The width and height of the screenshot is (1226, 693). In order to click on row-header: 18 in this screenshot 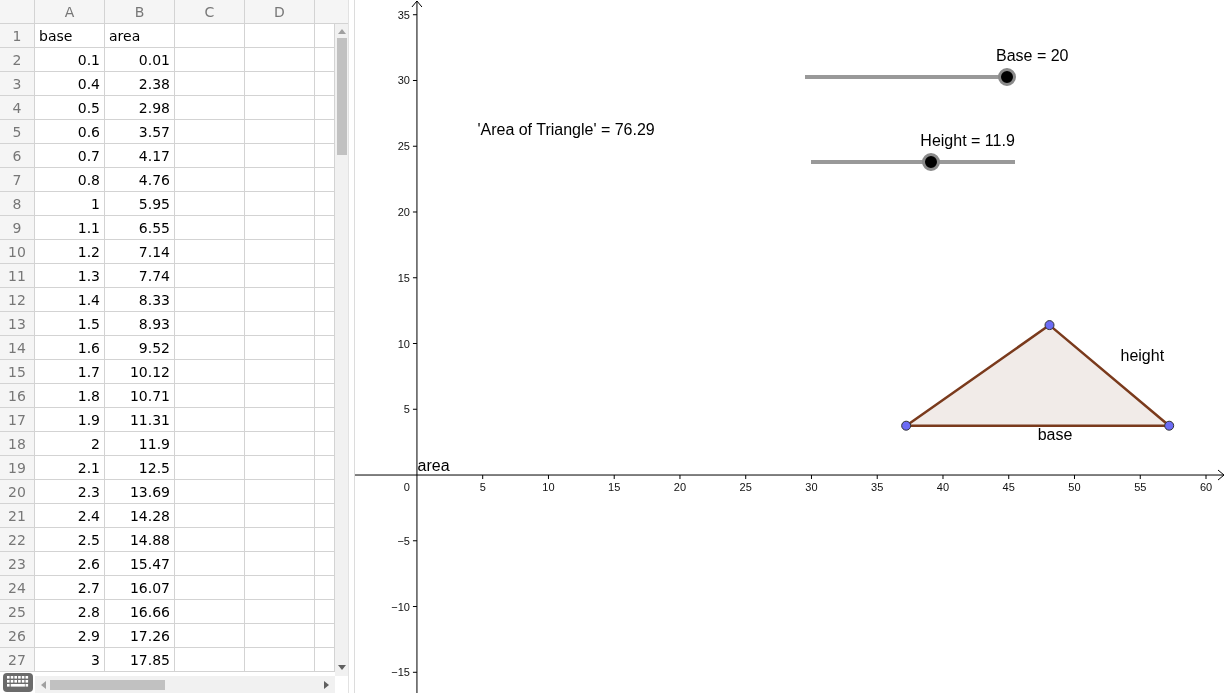, I will do `click(17, 444)`.